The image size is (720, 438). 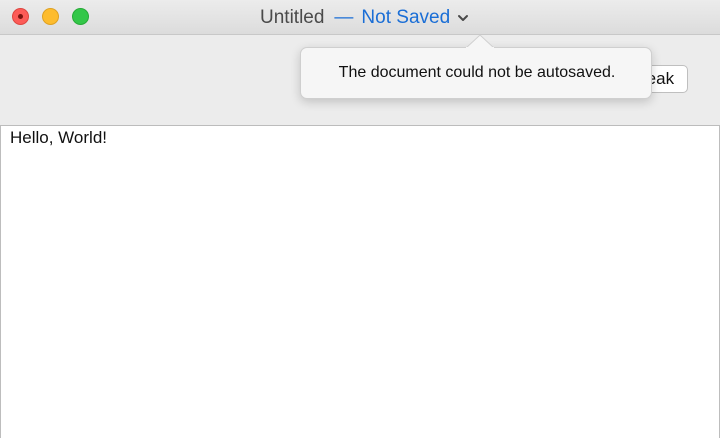 What do you see at coordinates (406, 17) in the screenshot?
I see `save-status: Not Saved` at bounding box center [406, 17].